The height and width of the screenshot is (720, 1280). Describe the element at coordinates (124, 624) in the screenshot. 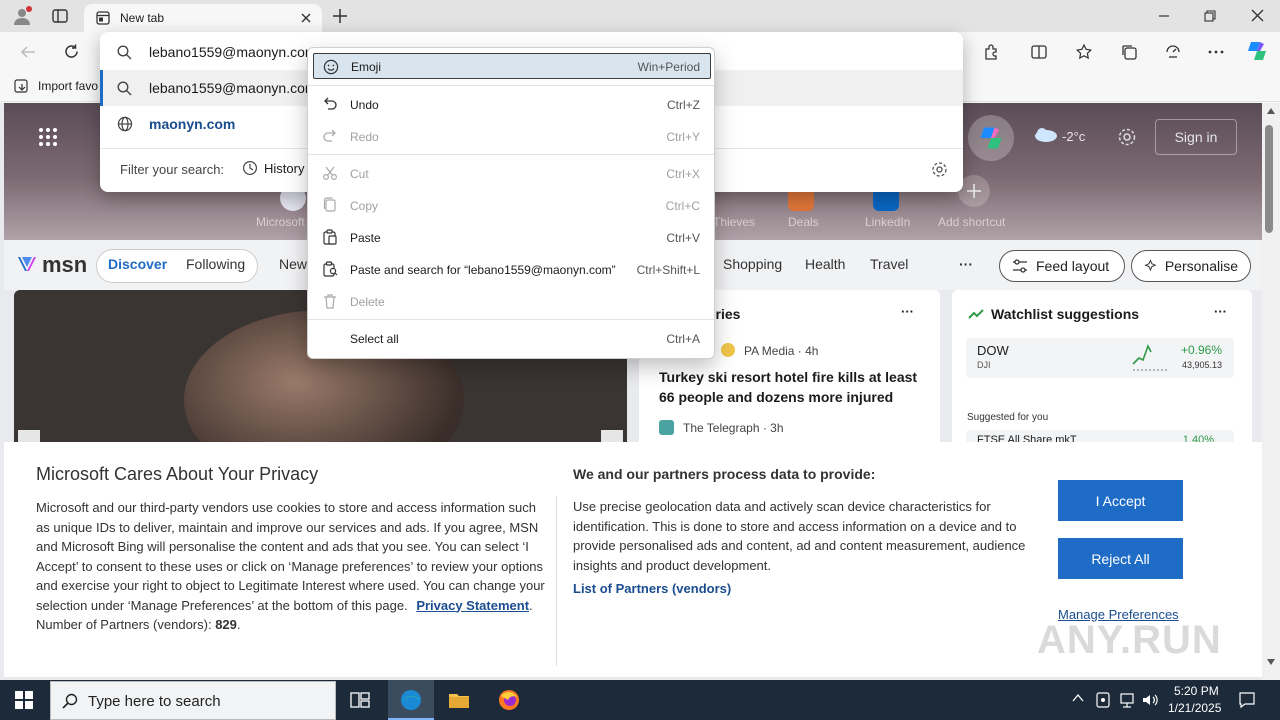

I see `partners-prefix: Number of Partners (vendors):` at that location.